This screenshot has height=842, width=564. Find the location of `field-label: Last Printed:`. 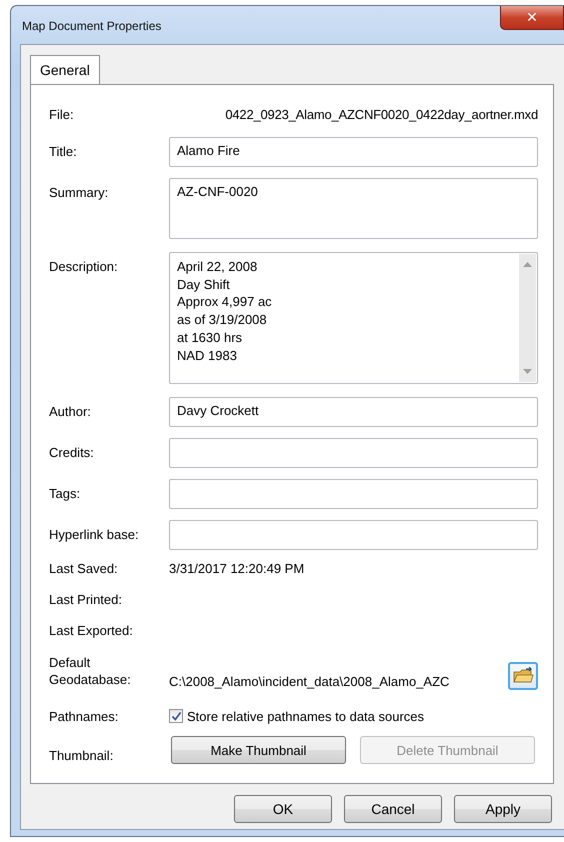

field-label: Last Printed: is located at coordinates (86, 600).